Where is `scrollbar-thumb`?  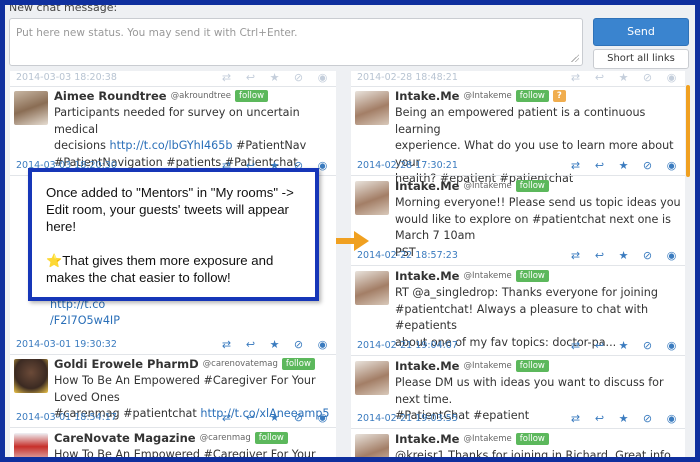
scrollbar-thumb is located at coordinates (688, 131).